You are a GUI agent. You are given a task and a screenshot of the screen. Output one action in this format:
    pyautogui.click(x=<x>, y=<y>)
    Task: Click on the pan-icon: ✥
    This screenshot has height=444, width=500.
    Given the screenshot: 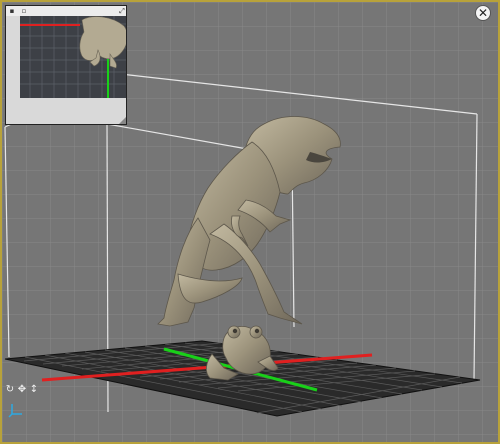 What is the action you would take?
    pyautogui.click(x=22, y=389)
    